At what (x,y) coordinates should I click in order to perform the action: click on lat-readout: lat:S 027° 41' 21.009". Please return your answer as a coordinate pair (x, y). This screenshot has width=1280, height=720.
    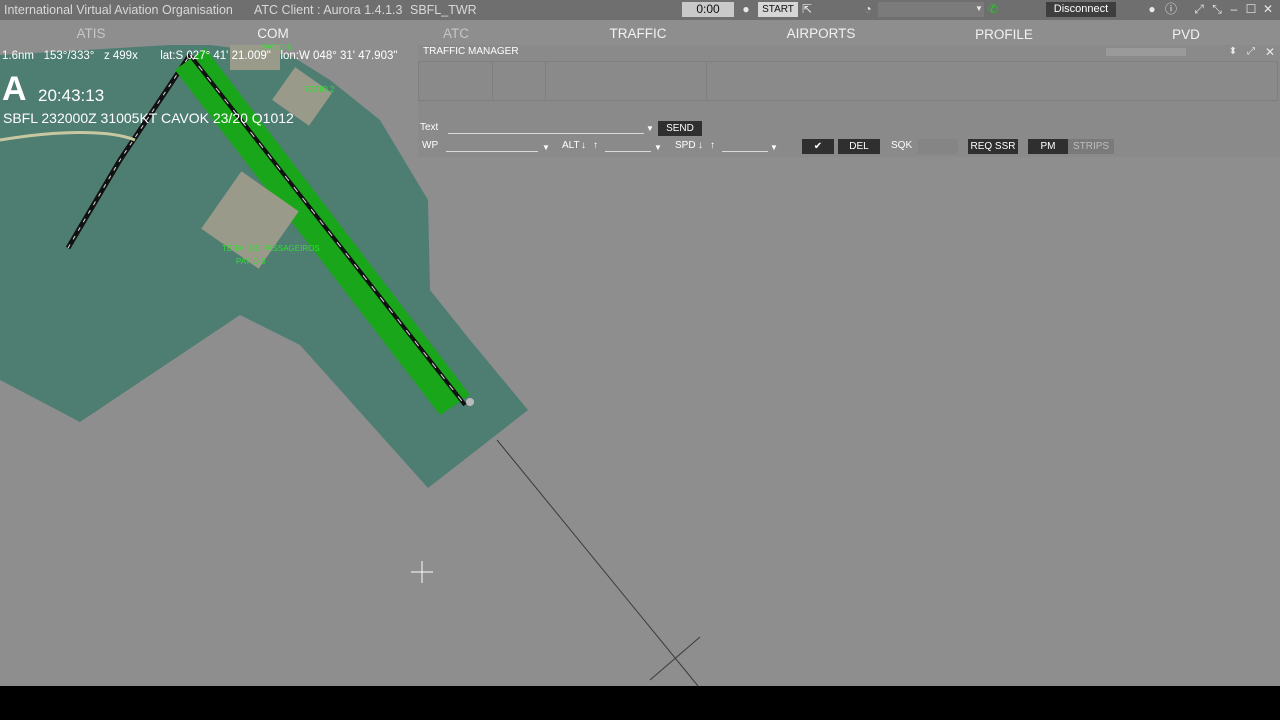
    Looking at the image, I should click on (215, 56).